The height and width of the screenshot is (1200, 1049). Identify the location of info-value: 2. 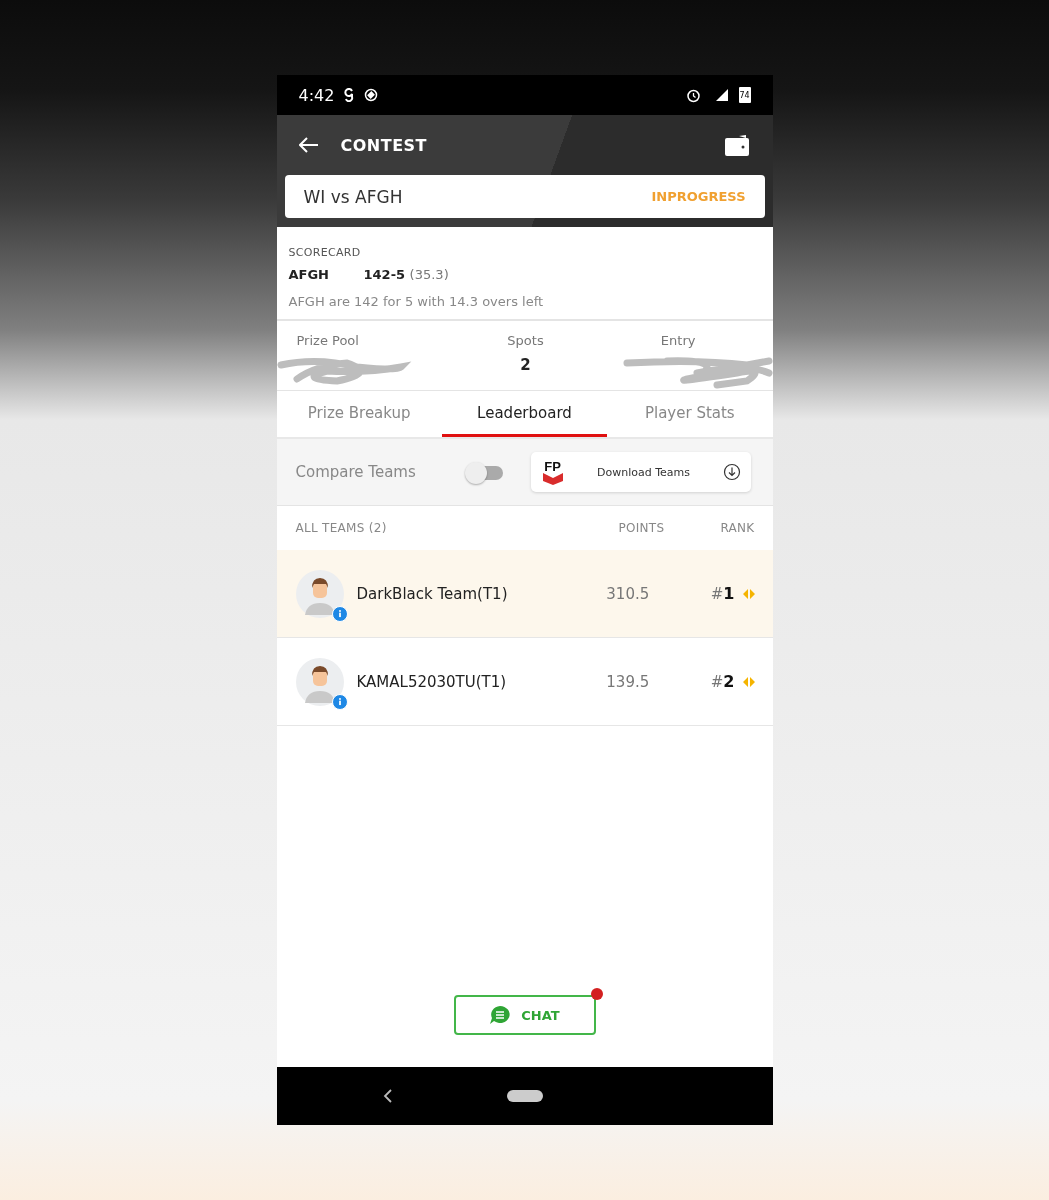
(525, 365).